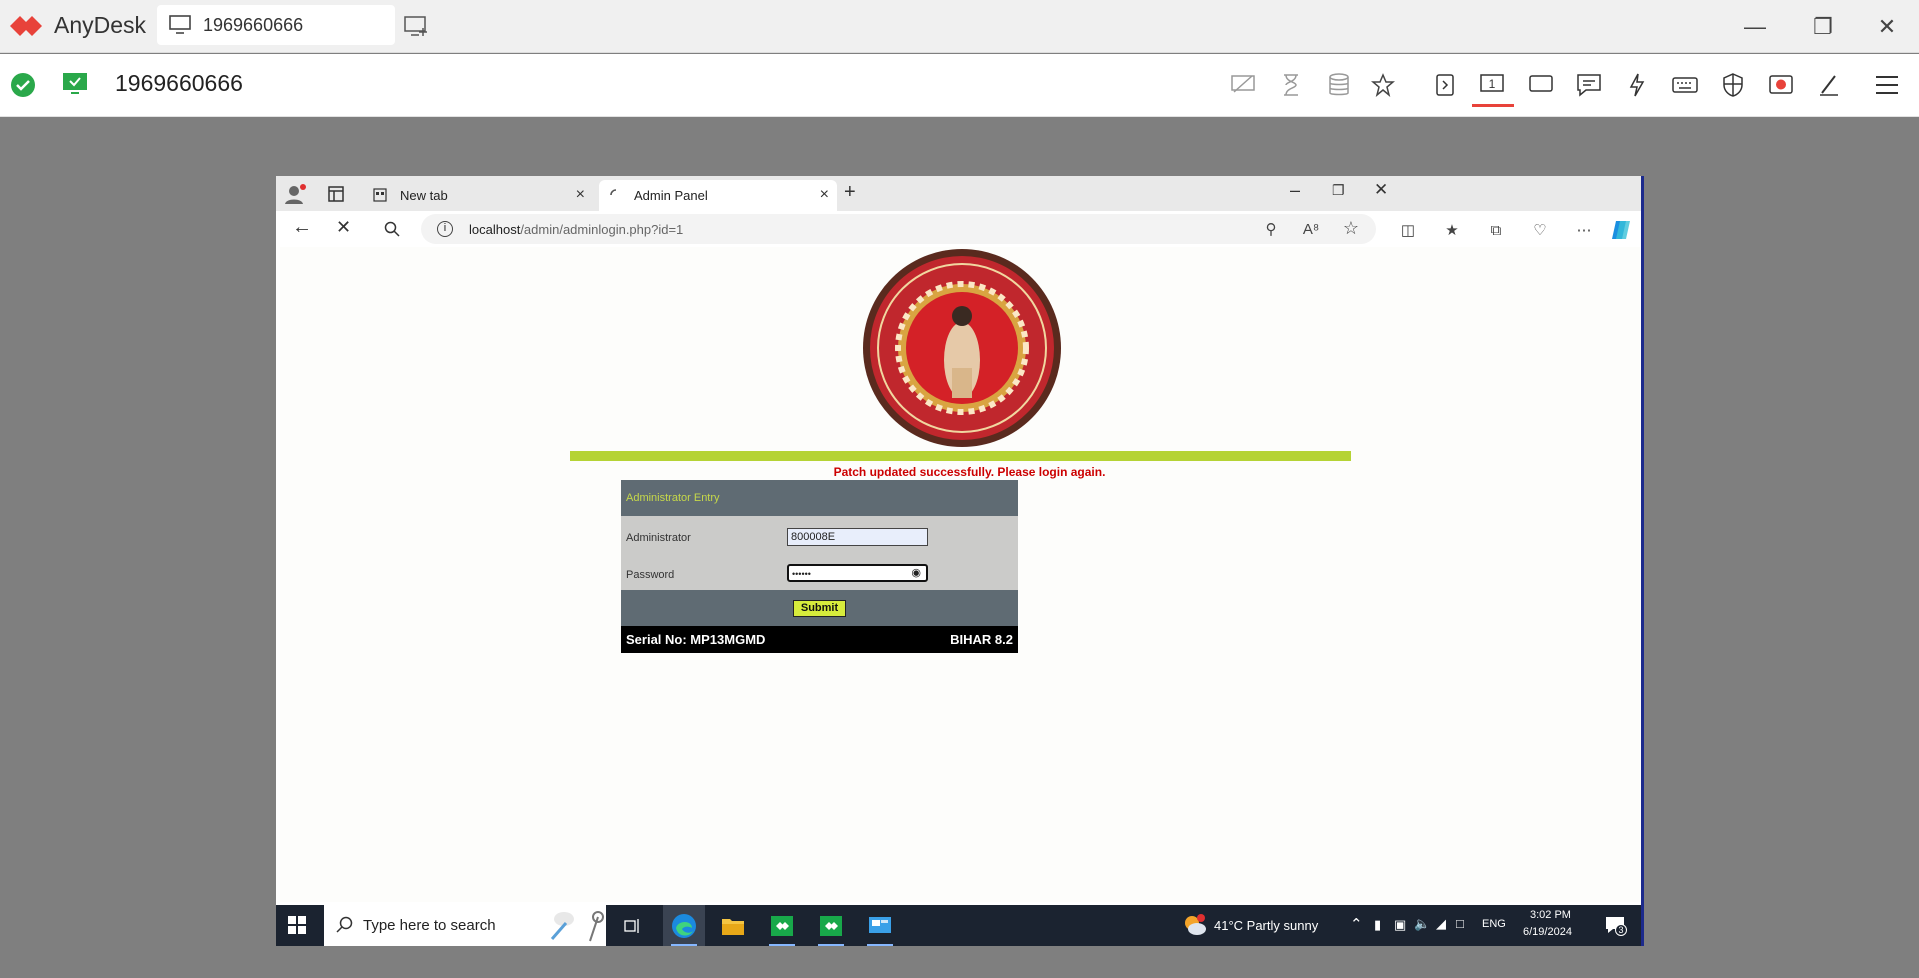 This screenshot has width=1919, height=978. I want to click on administrator-input: 800008E, so click(857, 537).